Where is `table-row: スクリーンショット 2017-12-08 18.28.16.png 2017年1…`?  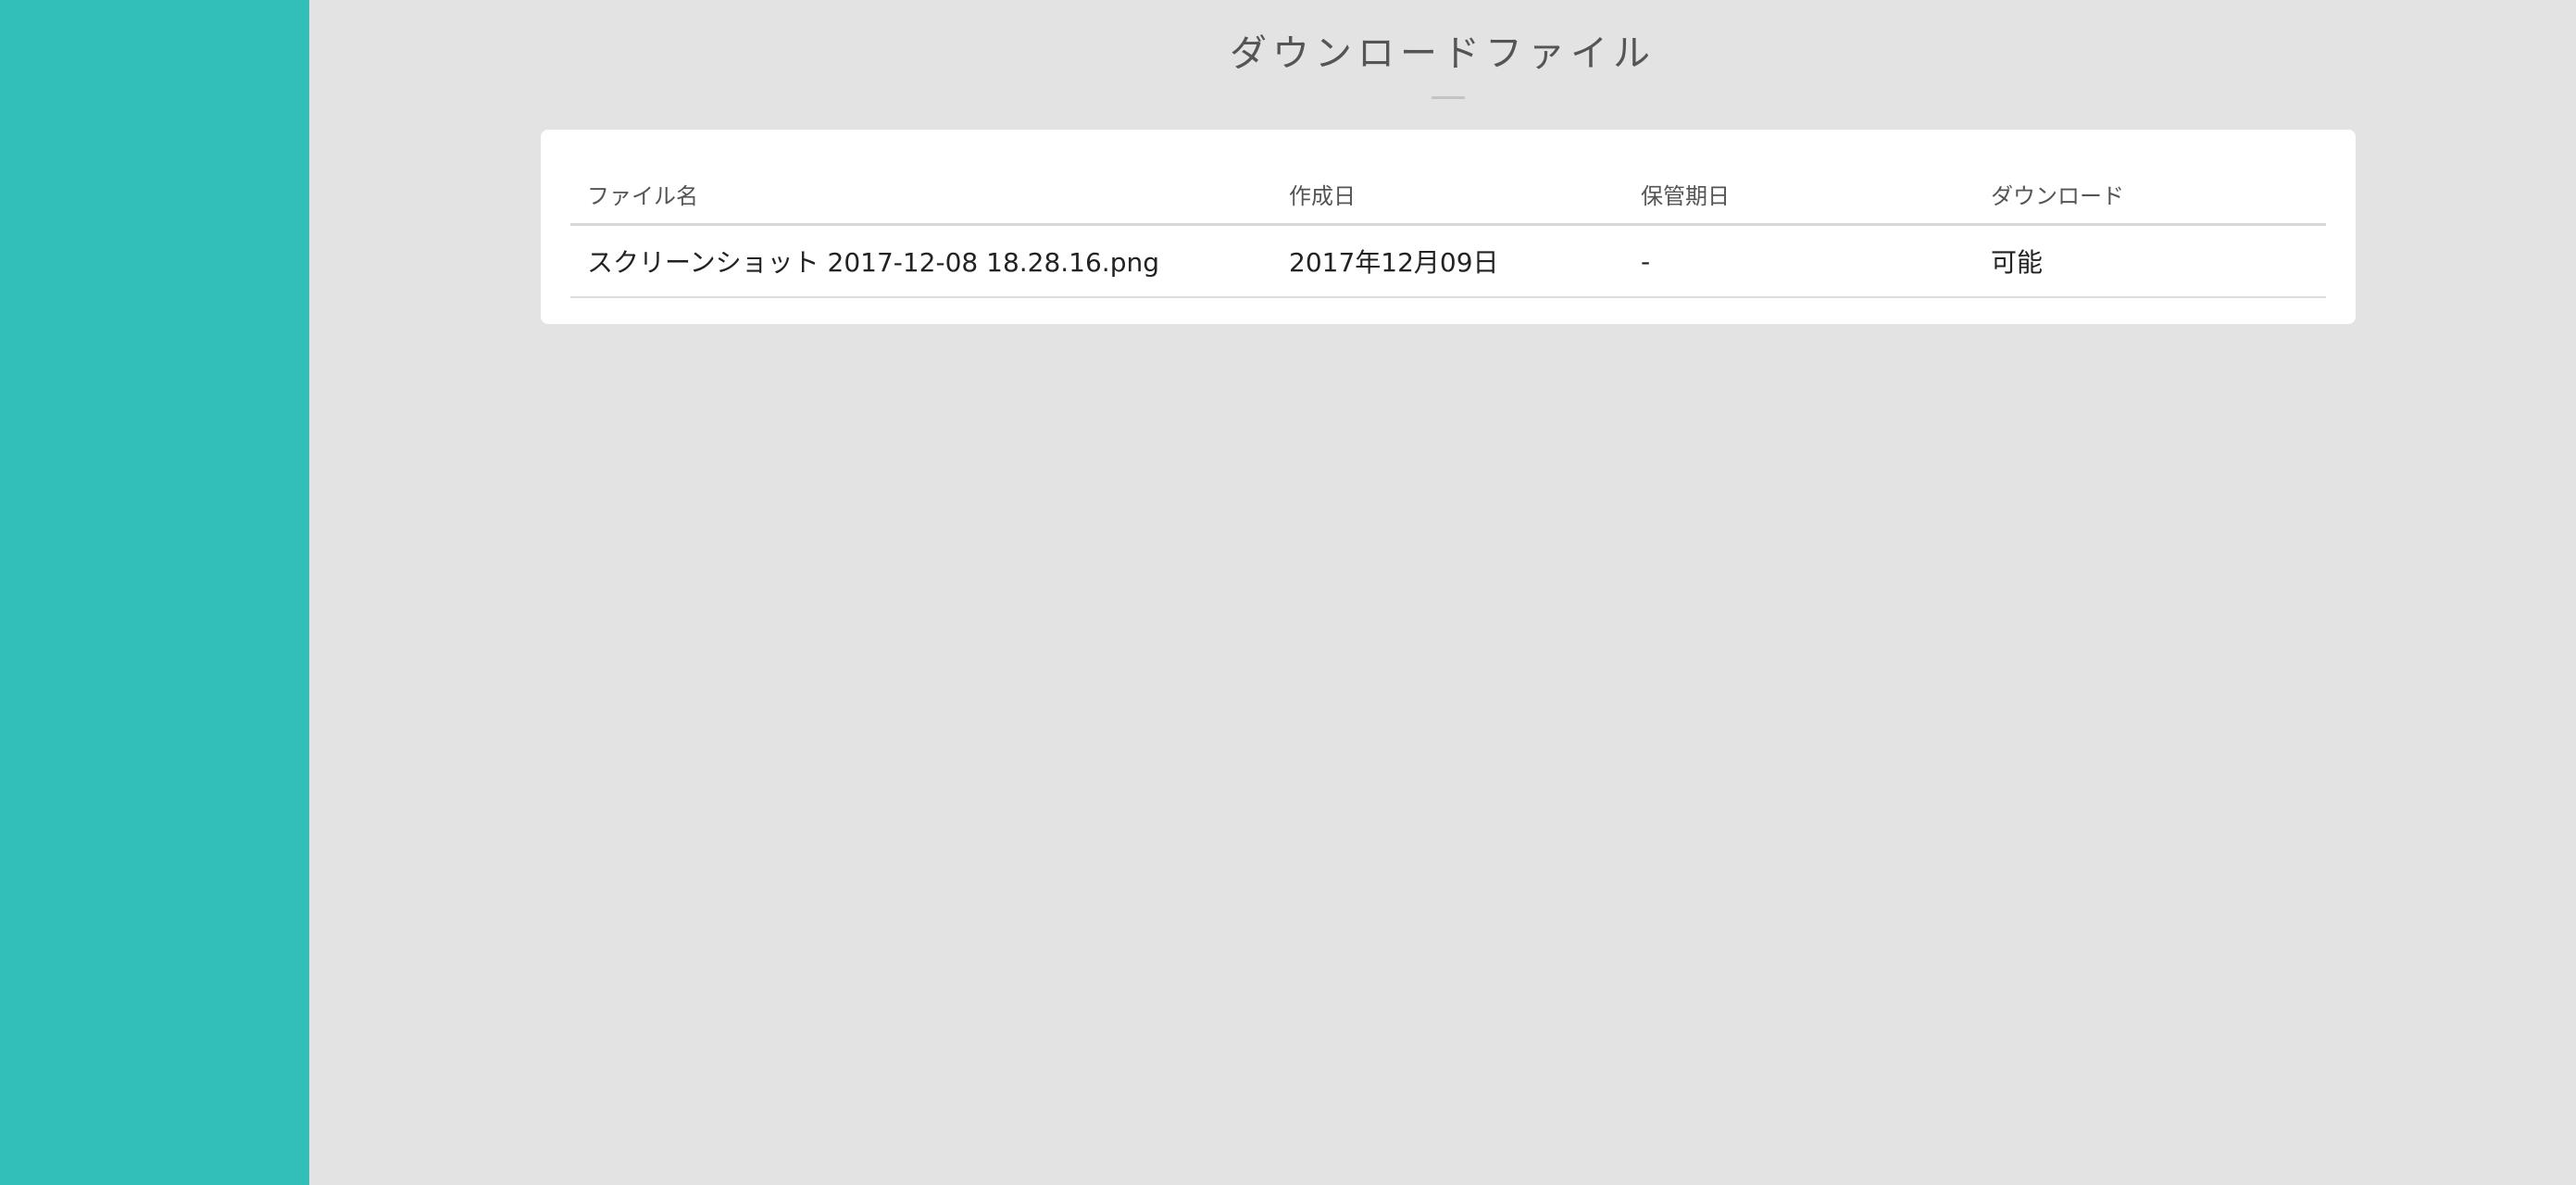
table-row: スクリーンショット 2017-12-08 18.28.16.png 2017年1… is located at coordinates (1448, 262).